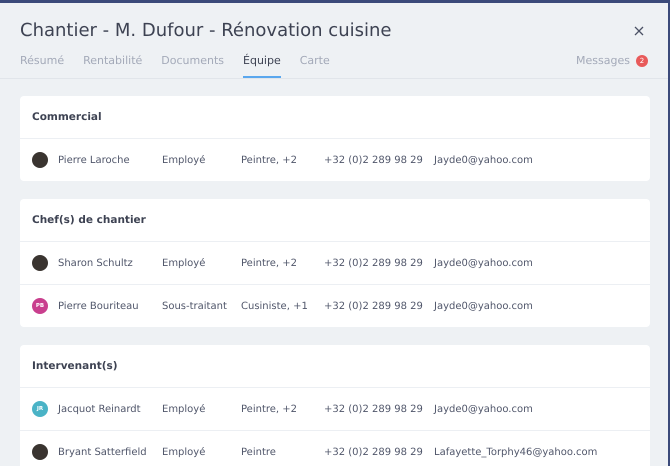 This screenshot has height=466, width=670. What do you see at coordinates (516, 452) in the screenshot?
I see `member-email: Lafayette_Torphy46@yahoo.com` at bounding box center [516, 452].